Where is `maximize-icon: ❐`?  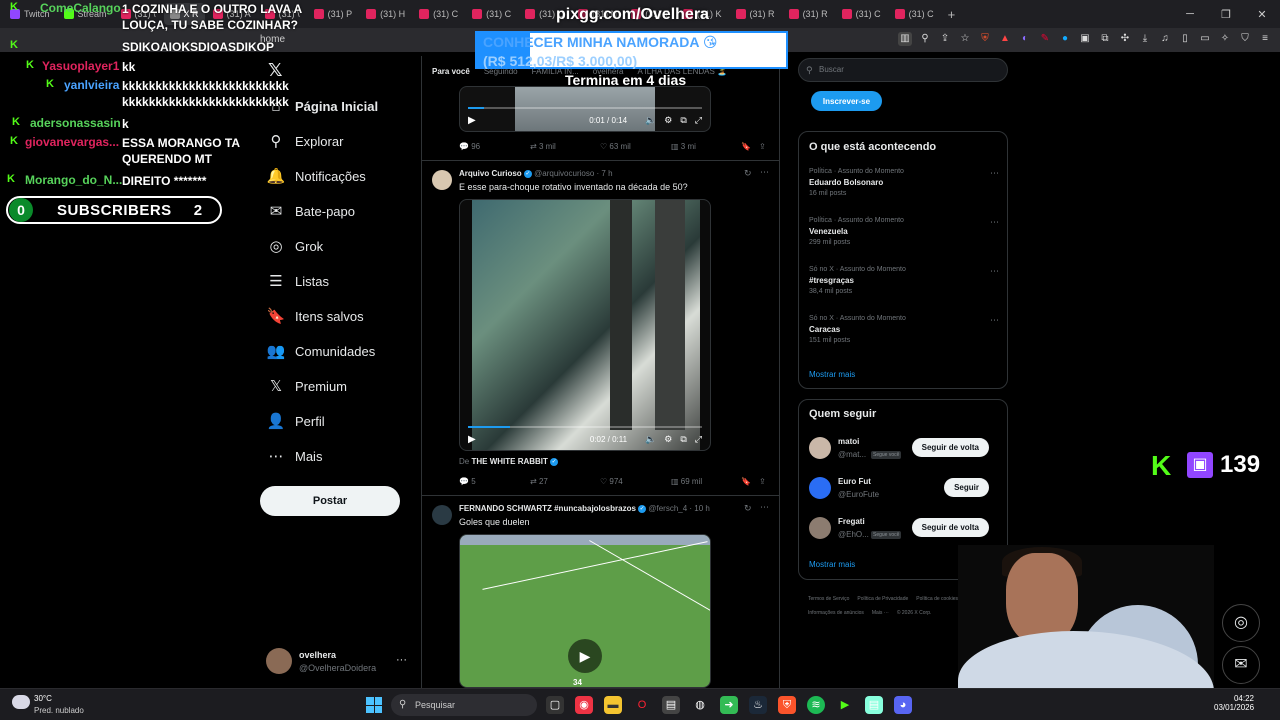 maximize-icon: ❐ is located at coordinates (1226, 14).